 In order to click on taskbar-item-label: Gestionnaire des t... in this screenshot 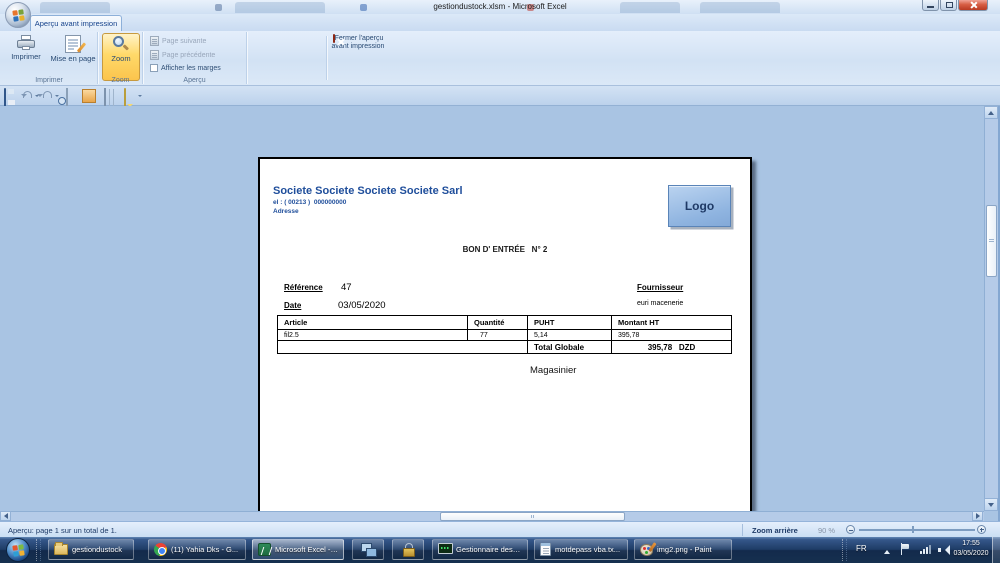, I will do `click(489, 549)`.